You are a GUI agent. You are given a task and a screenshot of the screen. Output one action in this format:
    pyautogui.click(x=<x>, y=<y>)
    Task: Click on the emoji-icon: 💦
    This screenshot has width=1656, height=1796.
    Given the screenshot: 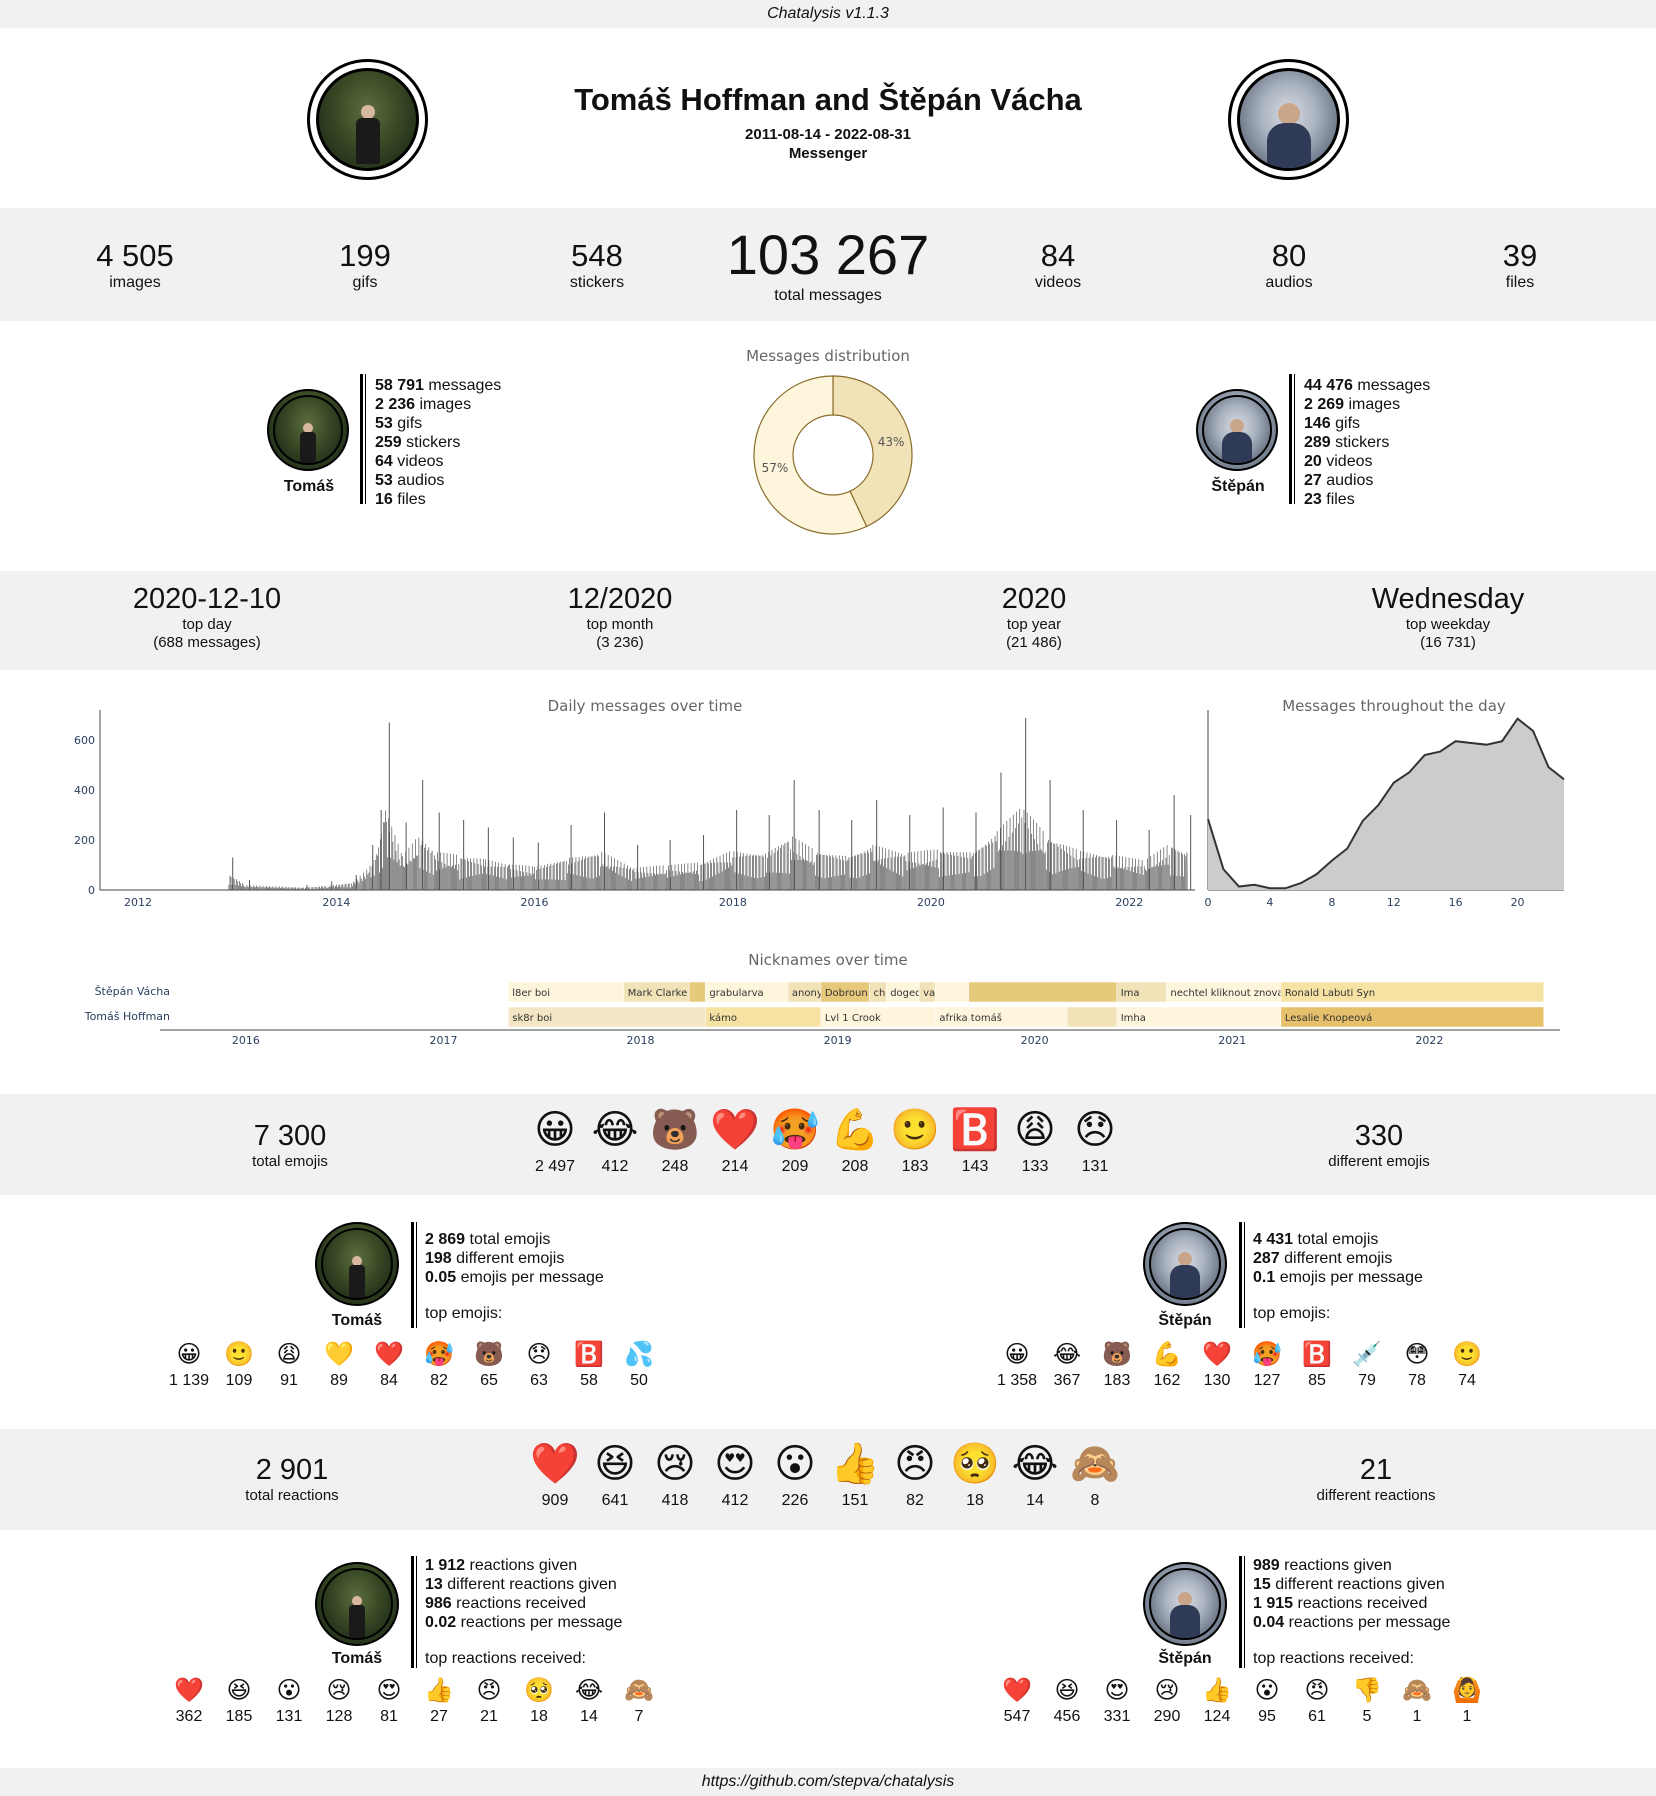 What is the action you would take?
    pyautogui.click(x=639, y=1354)
    